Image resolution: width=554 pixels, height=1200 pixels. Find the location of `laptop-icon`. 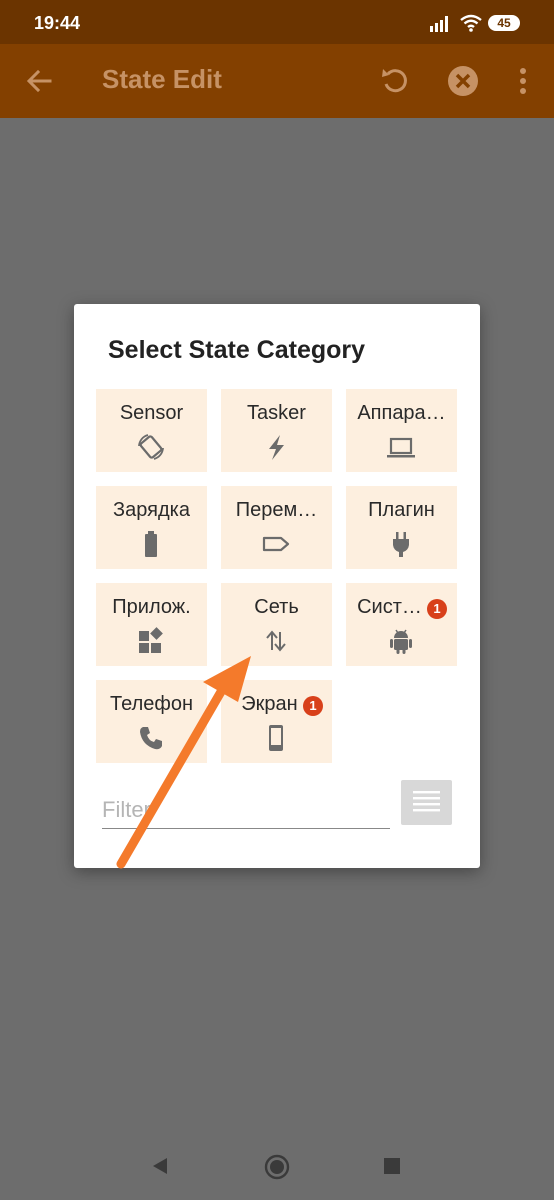

laptop-icon is located at coordinates (401, 447).